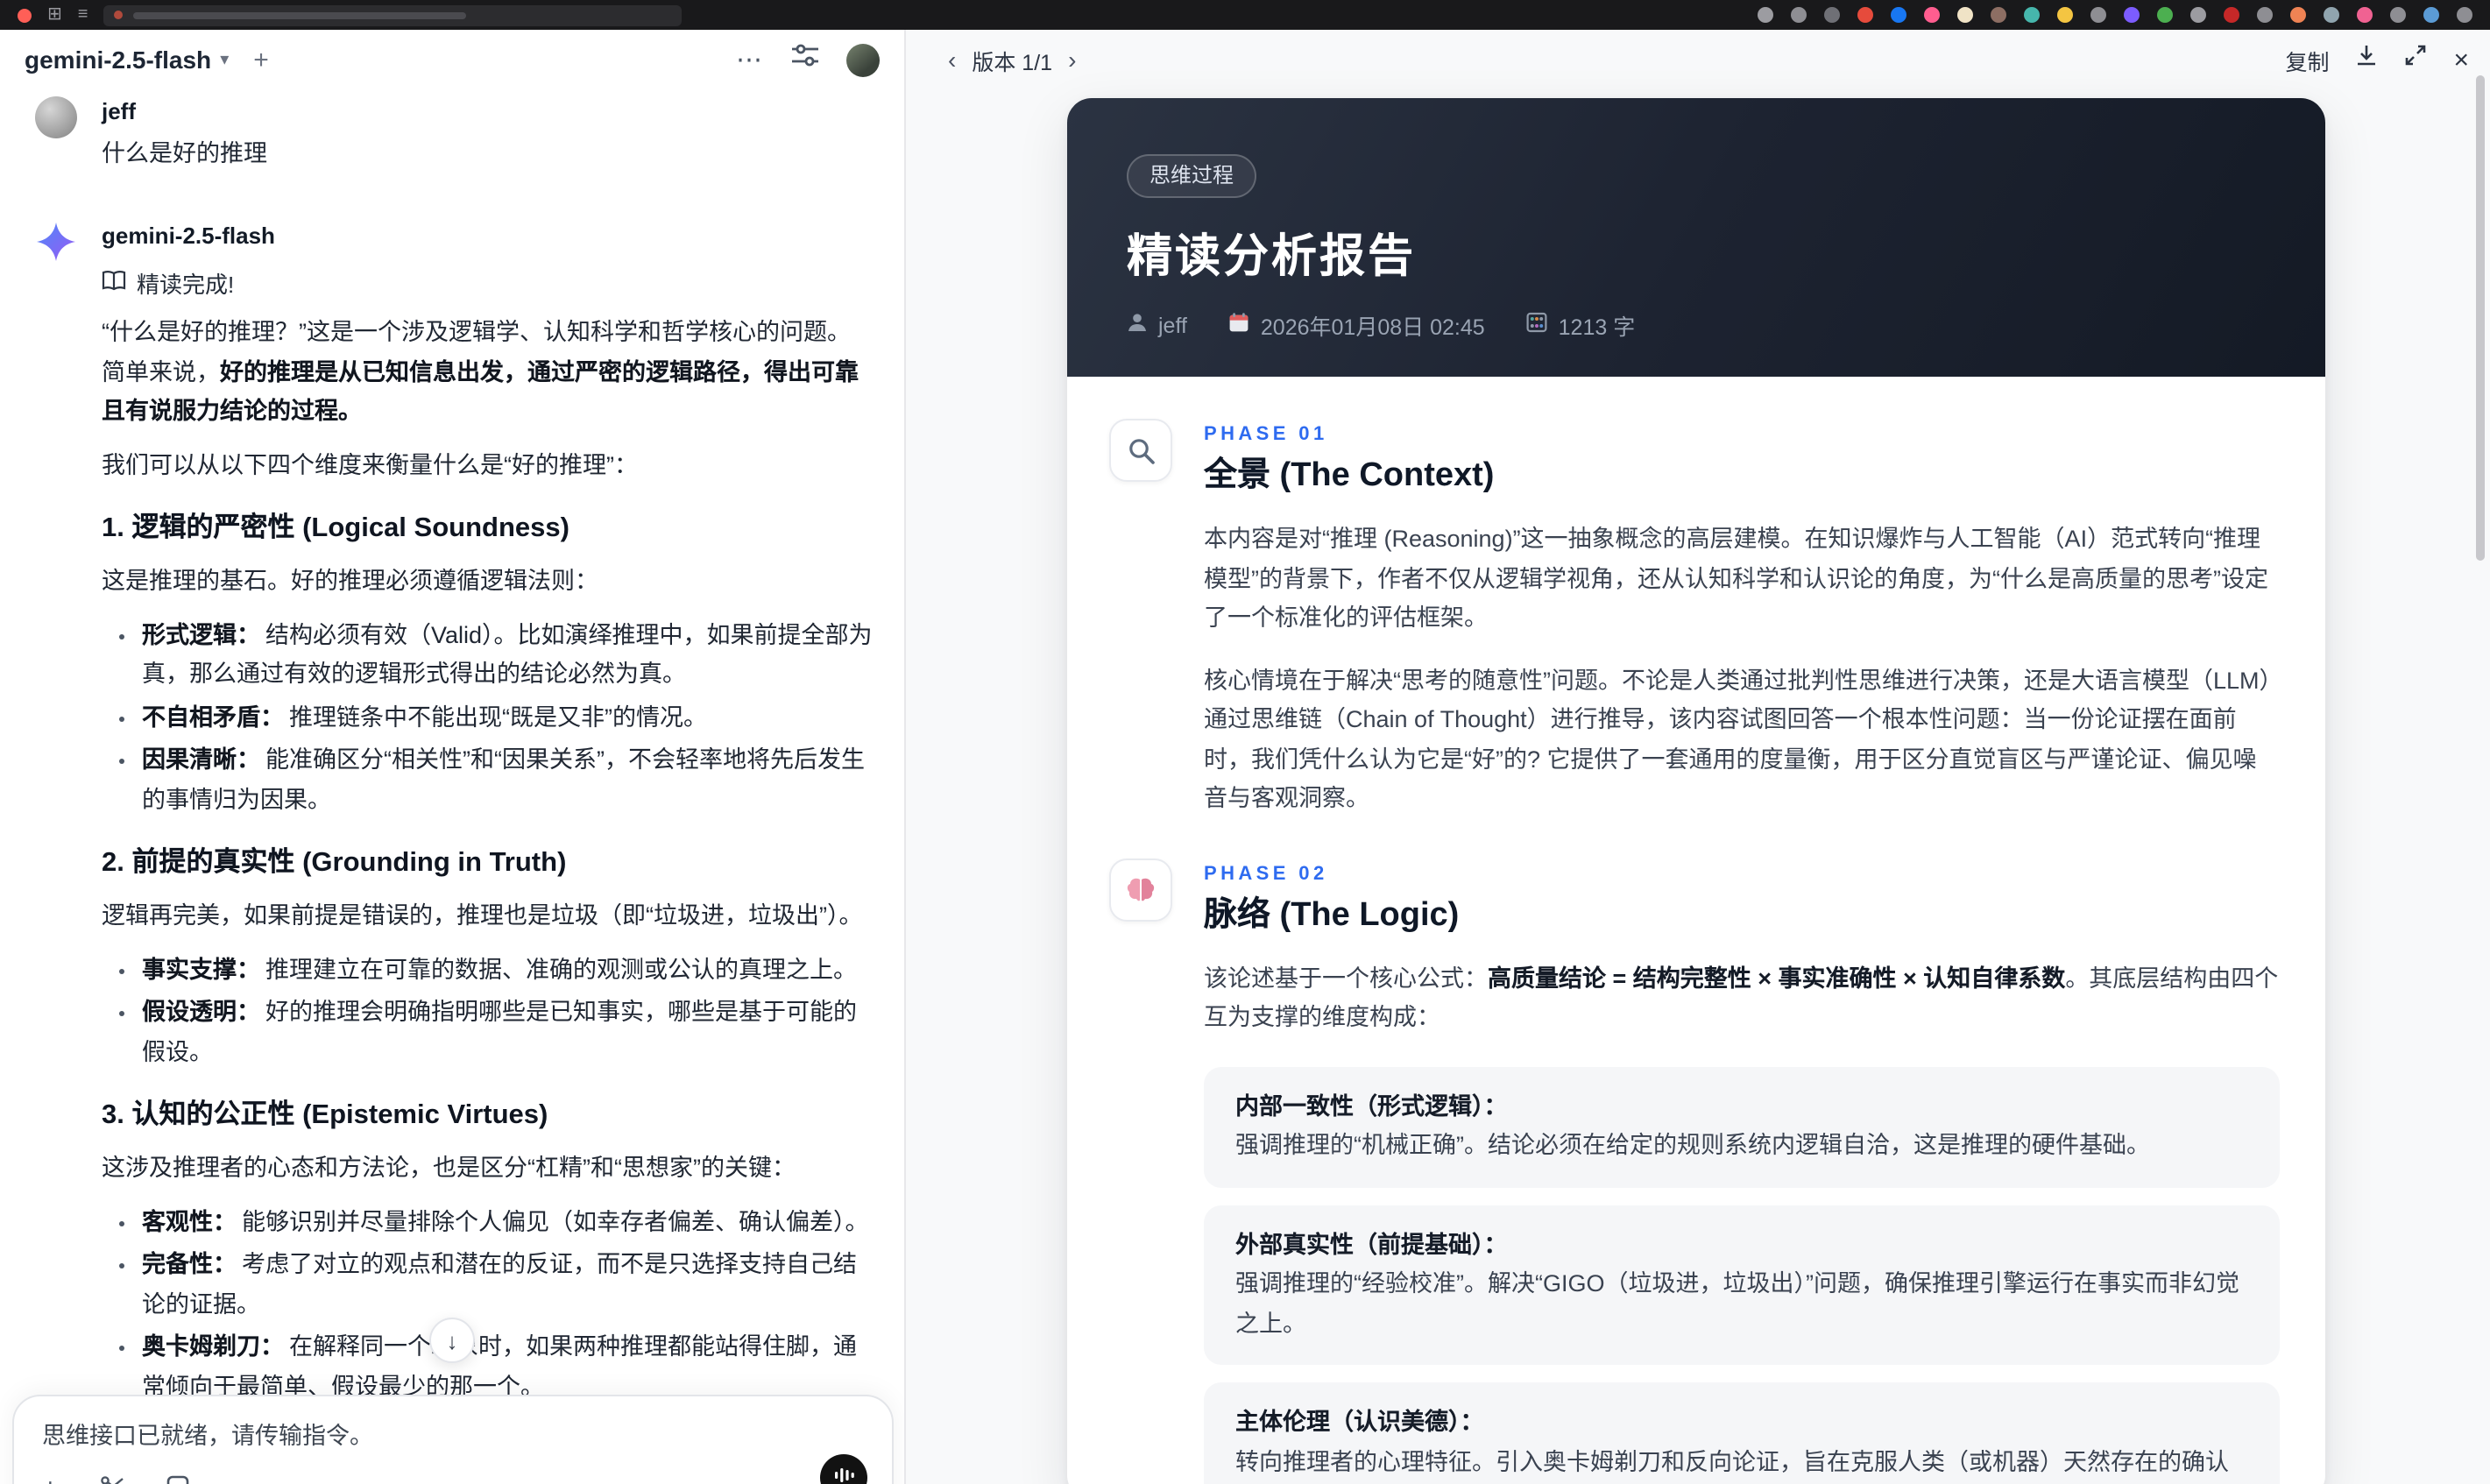 The width and height of the screenshot is (2490, 1484). I want to click on viewer-toolbar-actions: 复制 ×, so click(2377, 59).